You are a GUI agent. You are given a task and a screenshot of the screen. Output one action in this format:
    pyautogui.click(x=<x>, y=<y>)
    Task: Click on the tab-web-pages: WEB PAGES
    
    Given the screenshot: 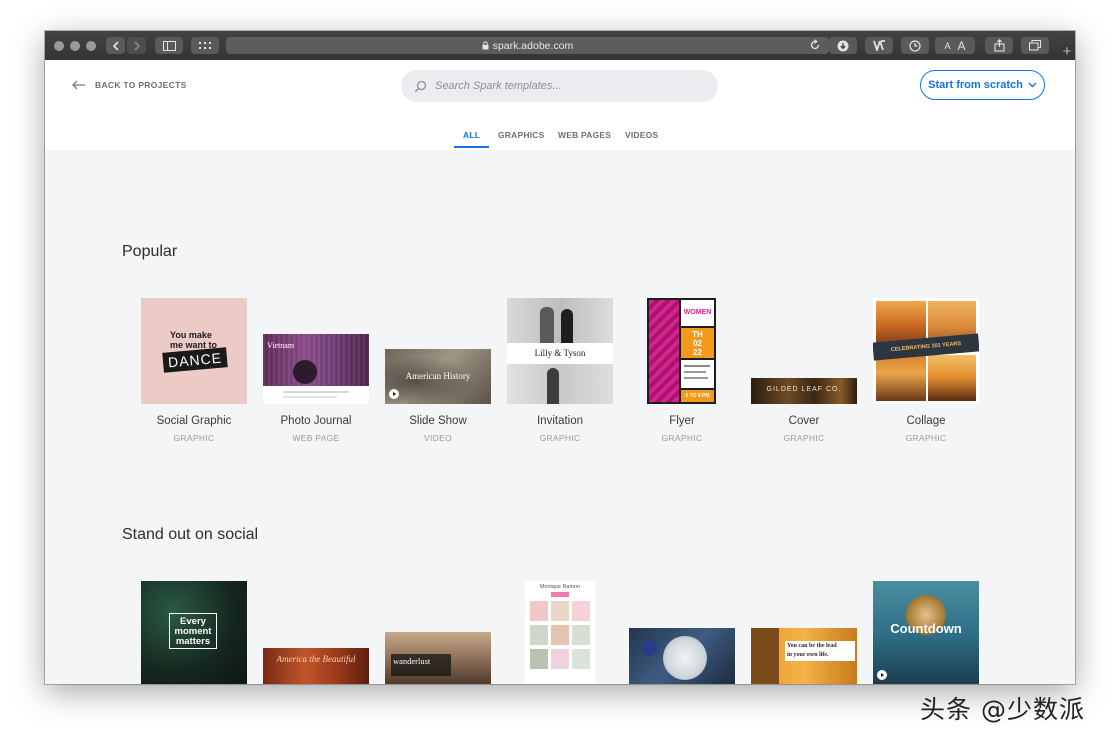 What is the action you would take?
    pyautogui.click(x=584, y=135)
    